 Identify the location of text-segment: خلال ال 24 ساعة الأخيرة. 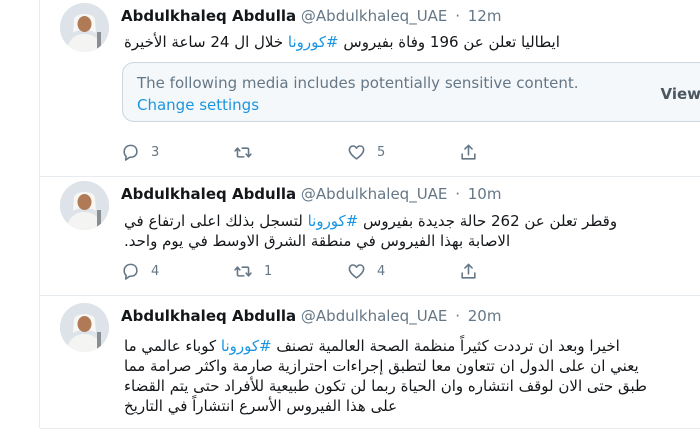
(206, 42).